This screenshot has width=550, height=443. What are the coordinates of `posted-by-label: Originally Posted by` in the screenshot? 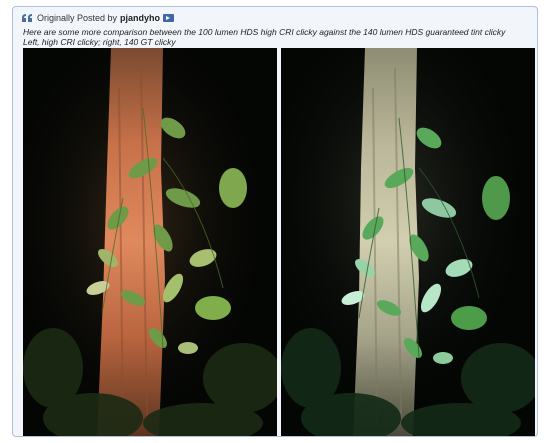 It's located at (77, 18).